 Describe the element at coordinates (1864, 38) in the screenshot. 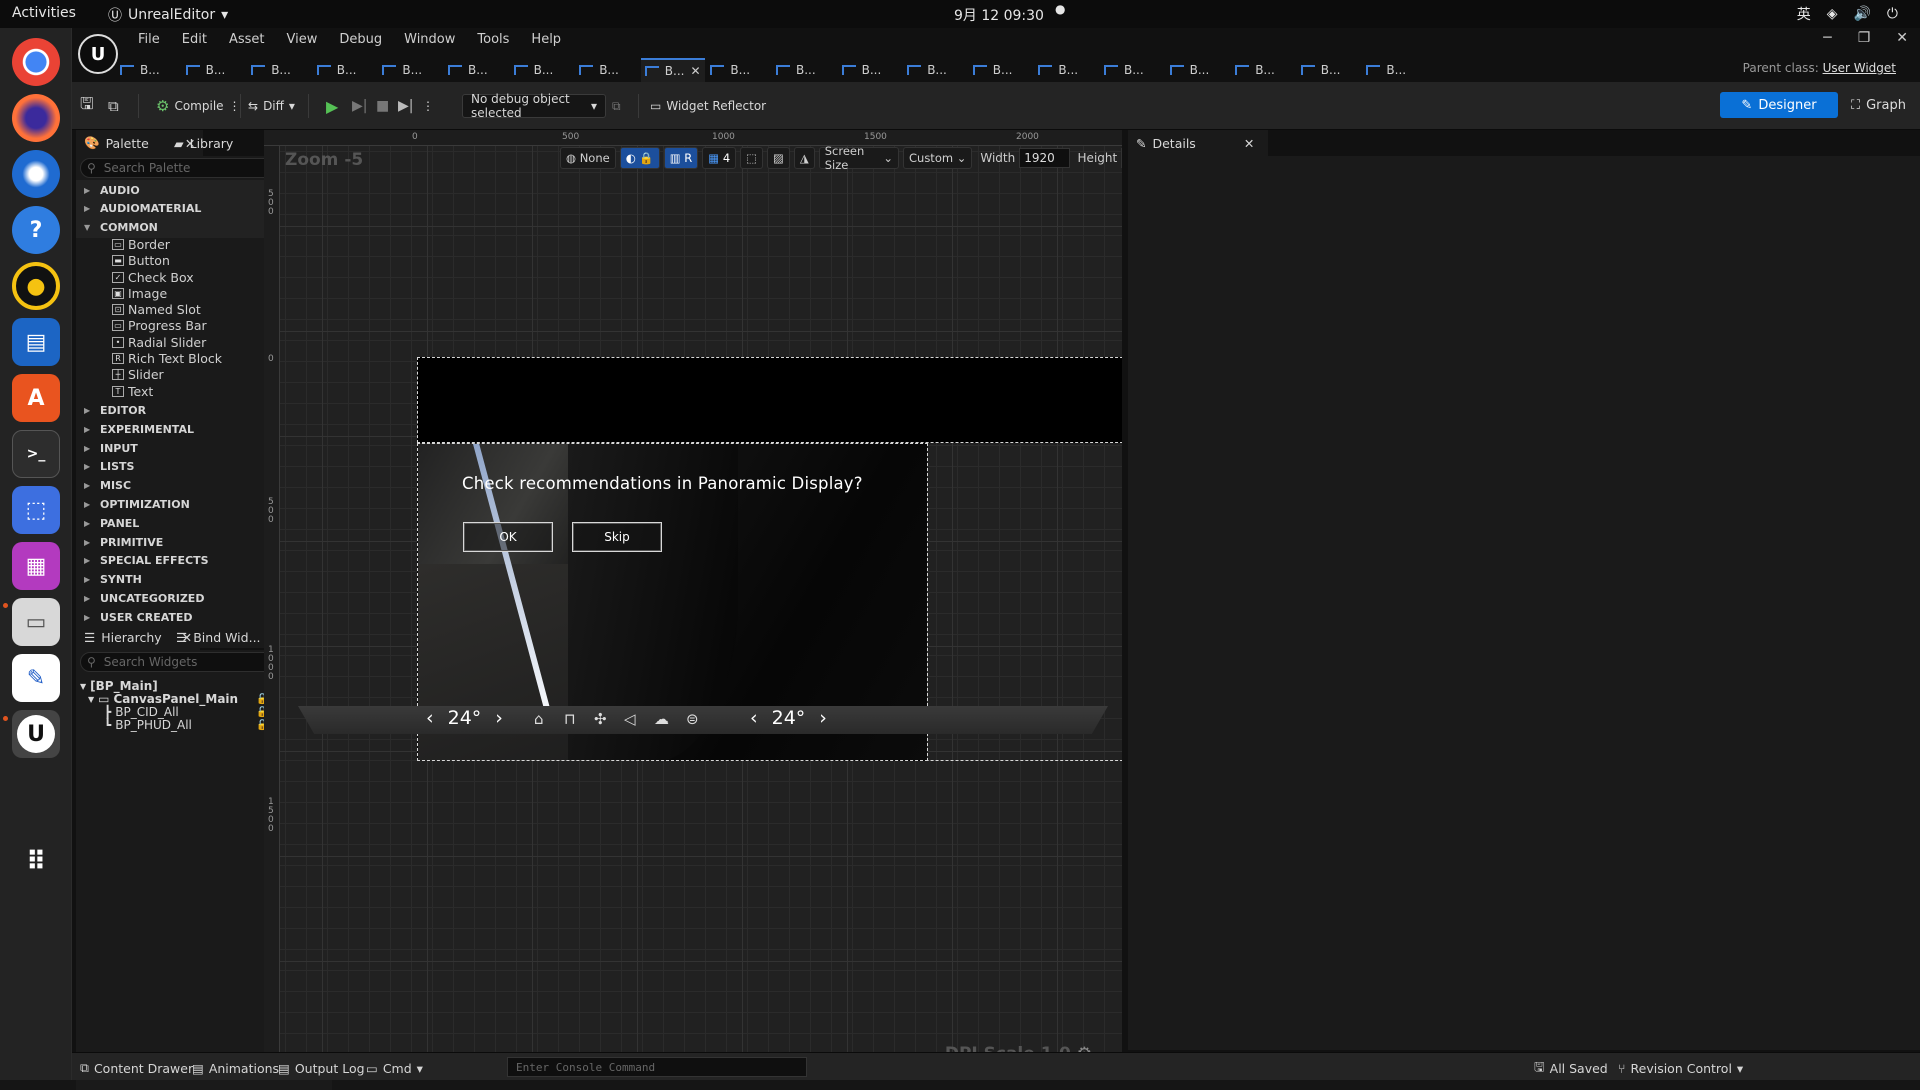

I see `restore-icon: ❐` at that location.